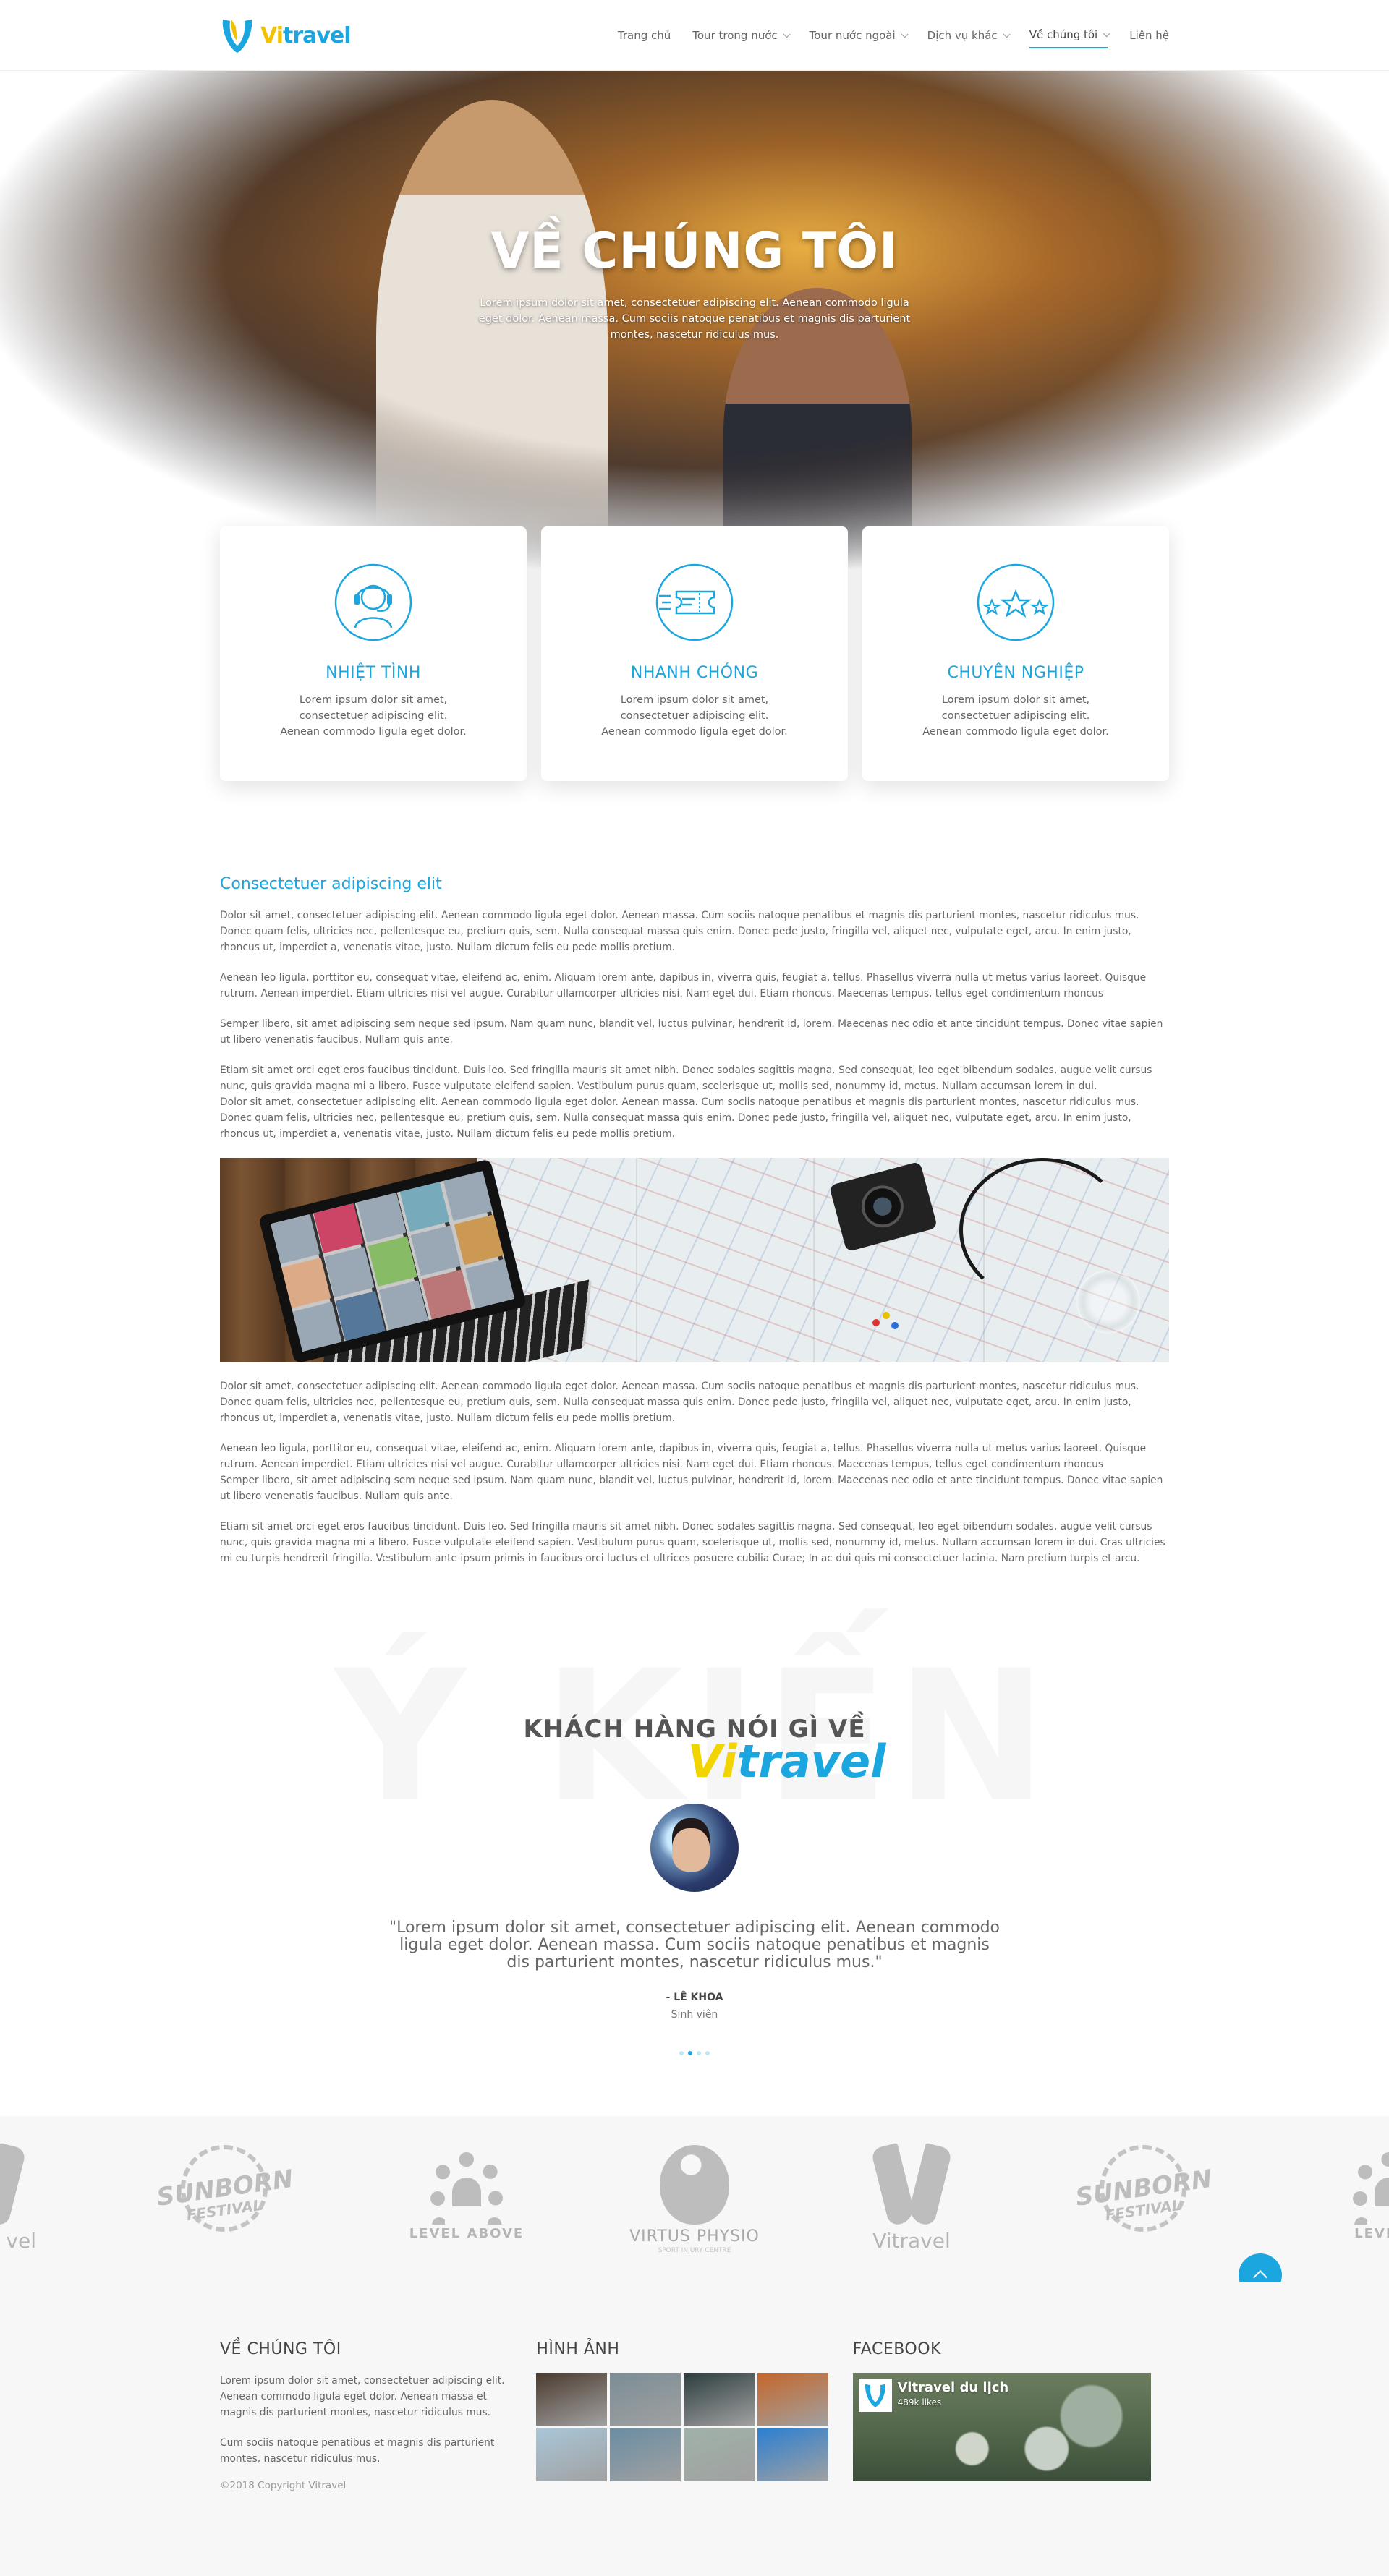 Image resolution: width=1389 pixels, height=2576 pixels. What do you see at coordinates (283, 2485) in the screenshot?
I see `copyright: ©2018 Copyright Vitravel` at bounding box center [283, 2485].